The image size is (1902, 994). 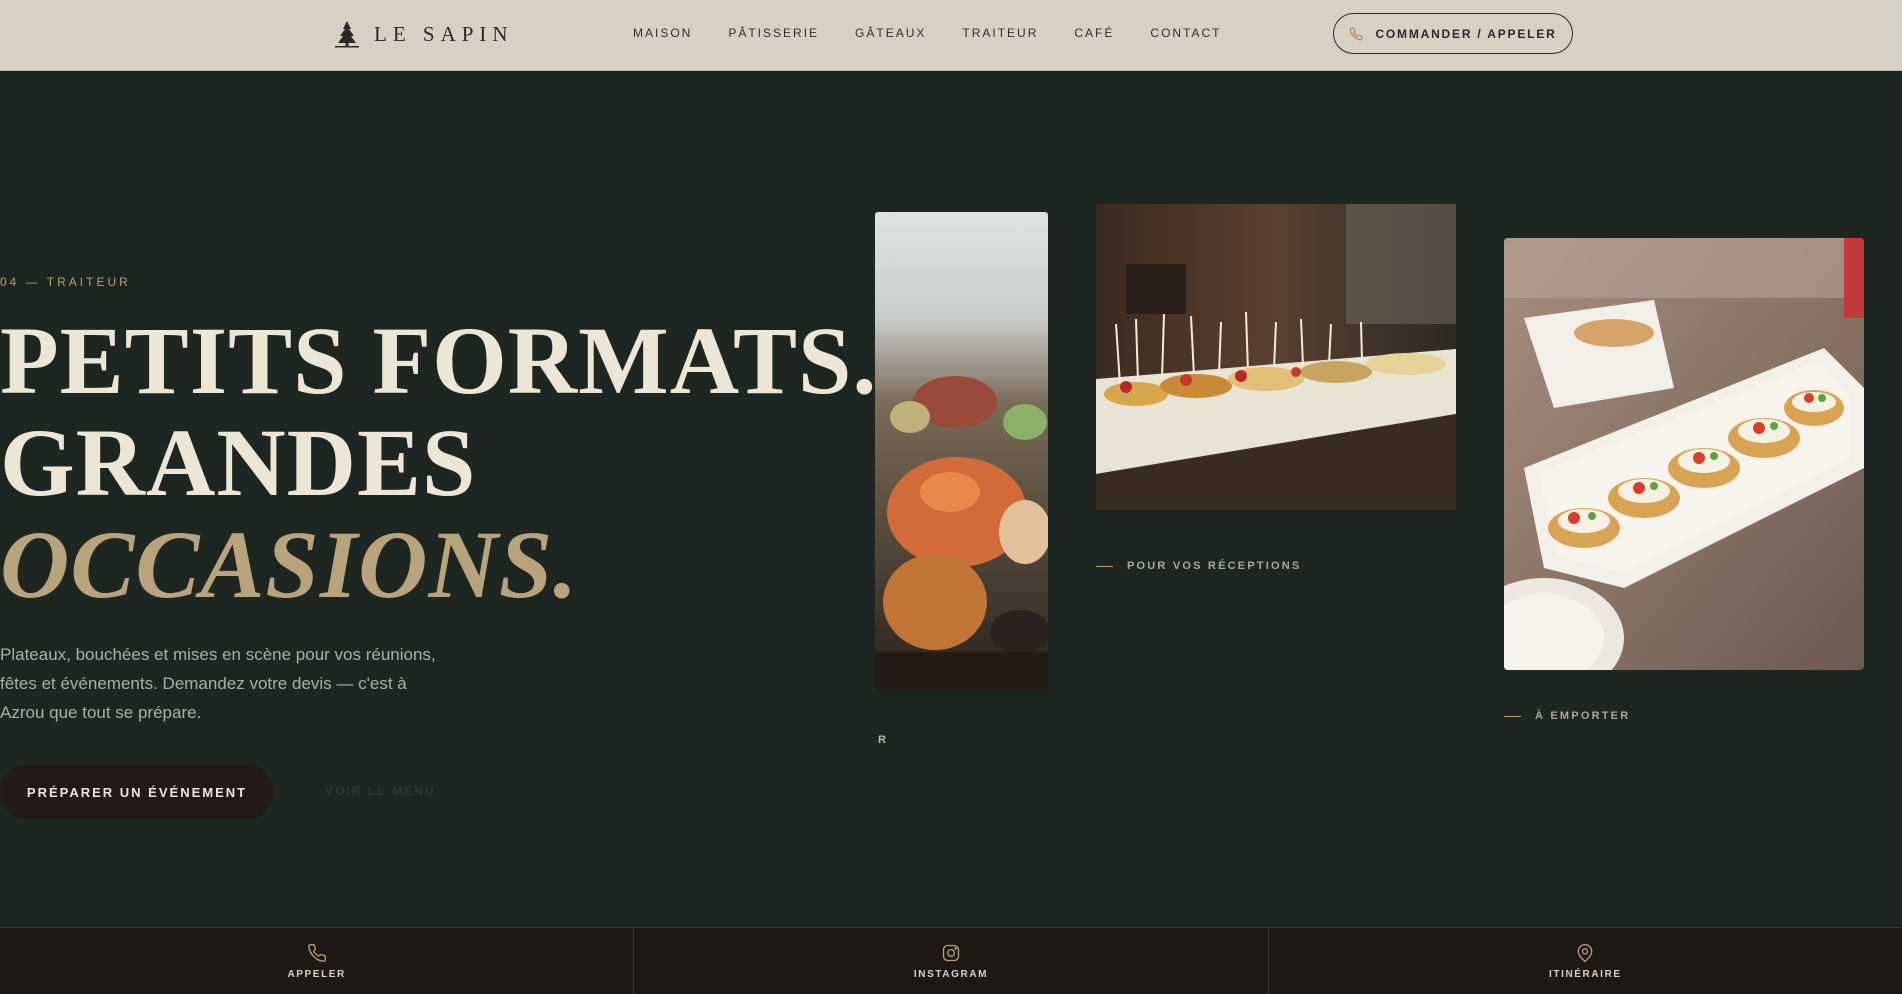 I want to click on photo-pastries, so click(x=961, y=451).